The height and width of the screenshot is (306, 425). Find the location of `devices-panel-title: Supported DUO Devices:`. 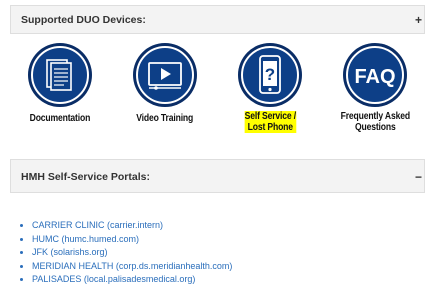

devices-panel-title: Supported DUO Devices: is located at coordinates (83, 20).